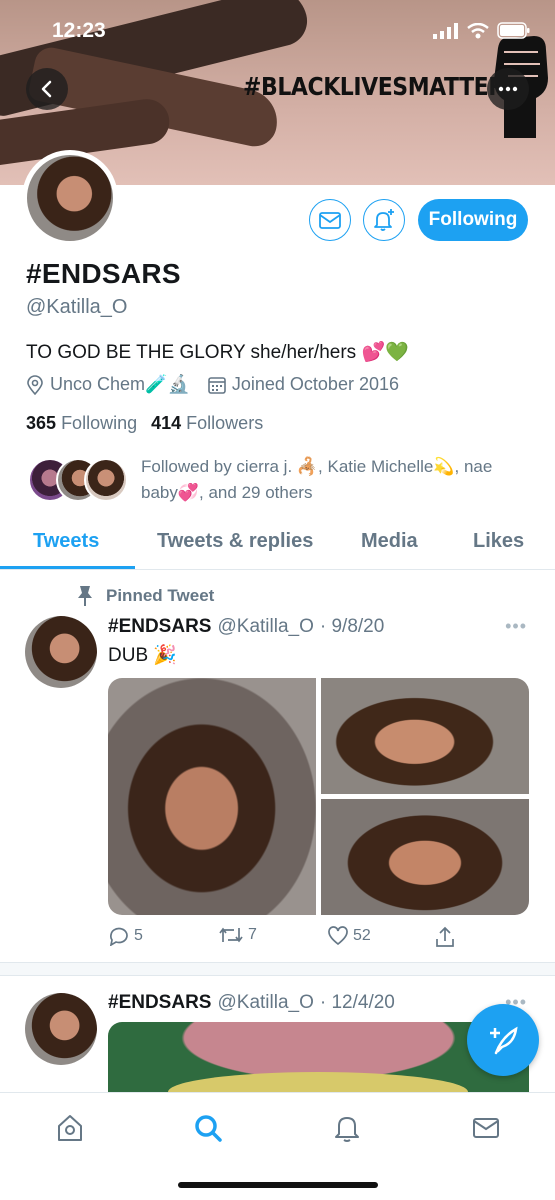  I want to click on joined-item: Joined October 2016, so click(303, 384).